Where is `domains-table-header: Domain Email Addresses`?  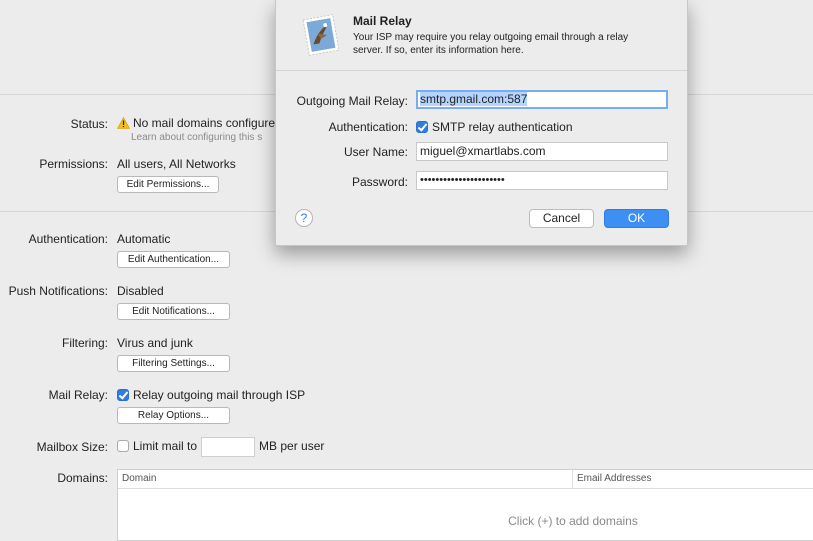
domains-table-header: Domain Email Addresses is located at coordinates (465, 479).